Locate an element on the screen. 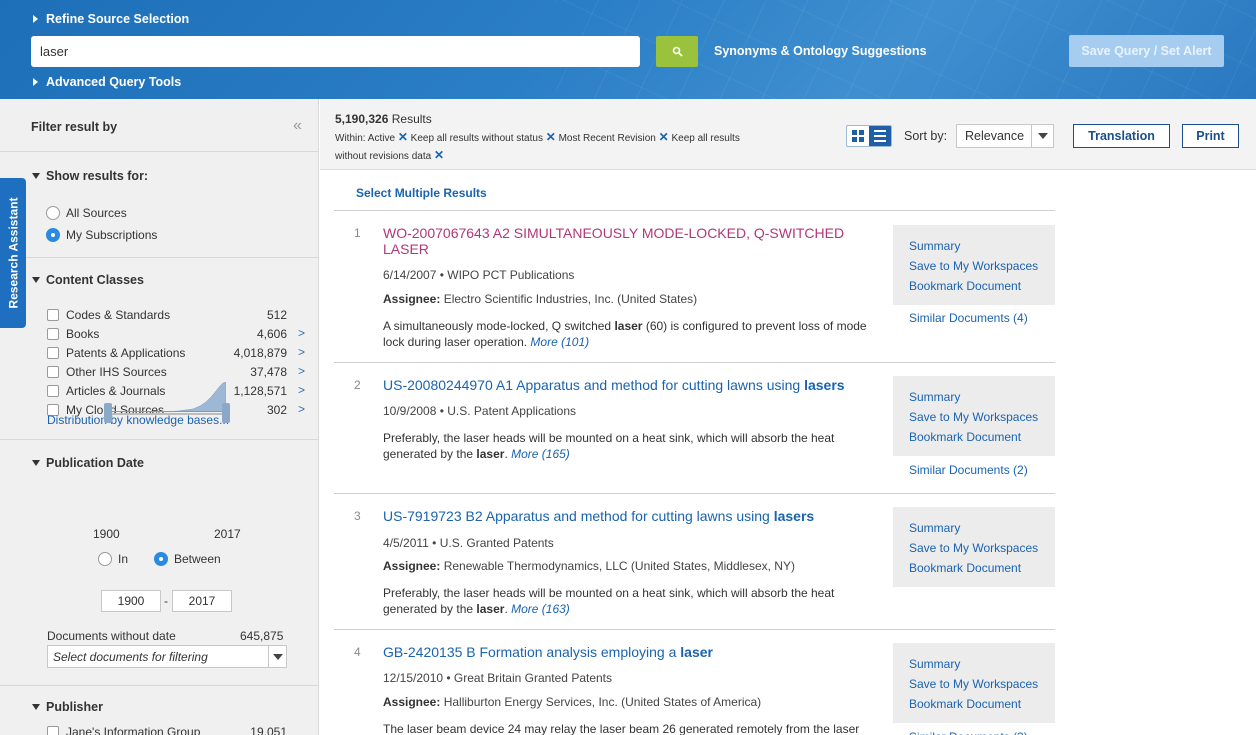 The height and width of the screenshot is (735, 1256). content-class-item: Other IHS Sources 37,478 > is located at coordinates (177, 372).